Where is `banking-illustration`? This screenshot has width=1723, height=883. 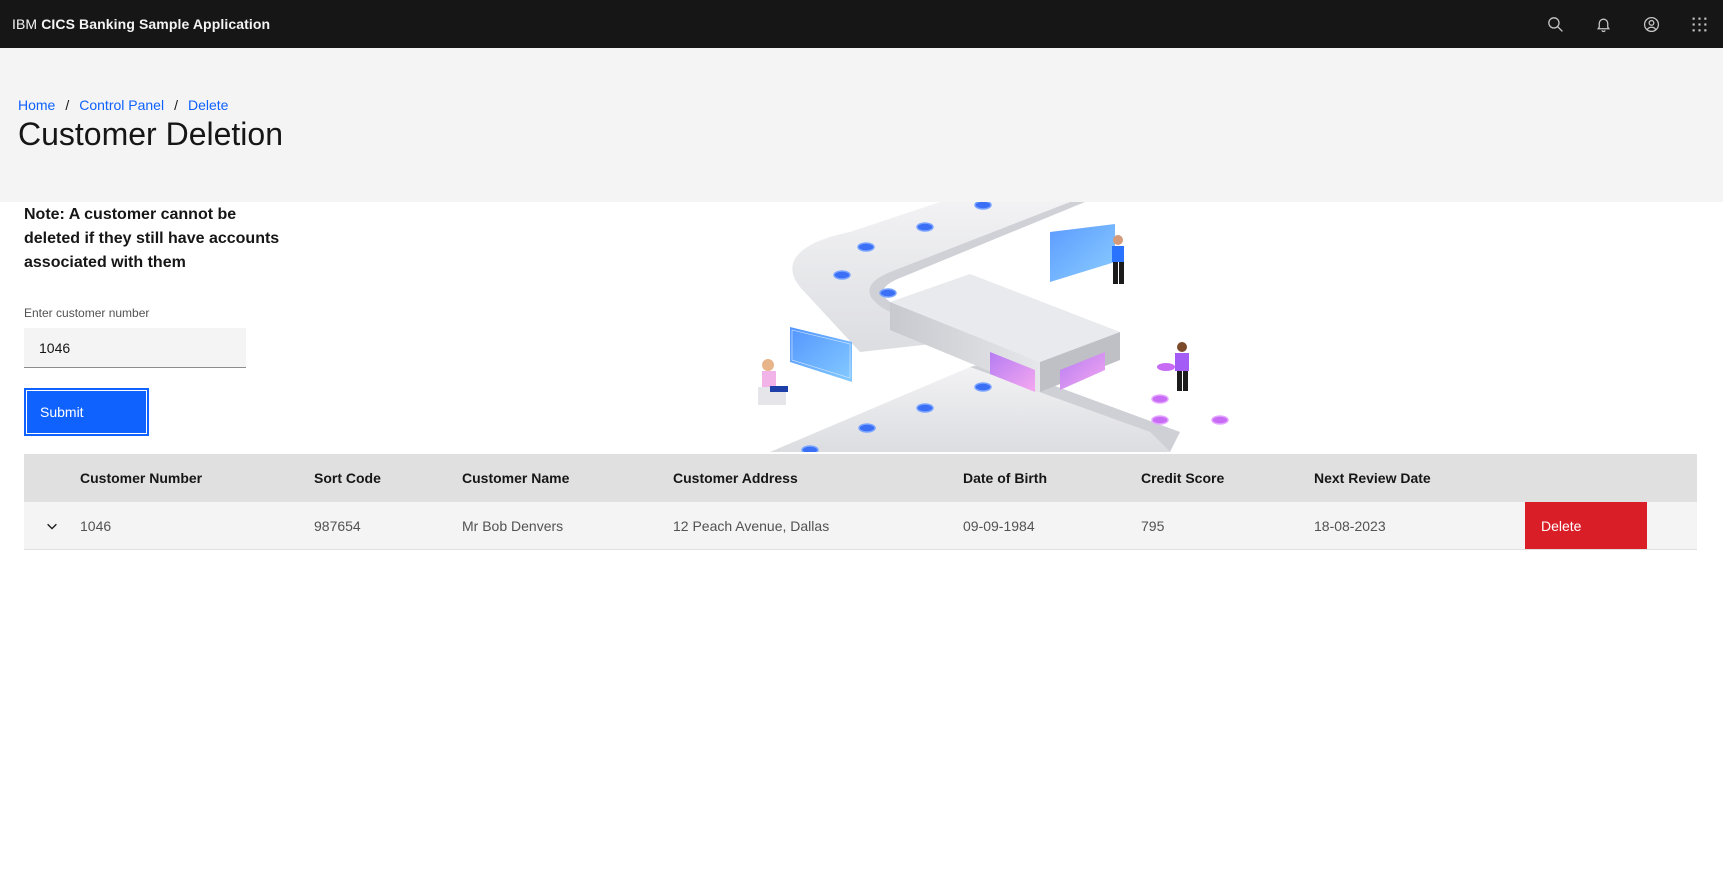
banking-illustration is located at coordinates (993, 327).